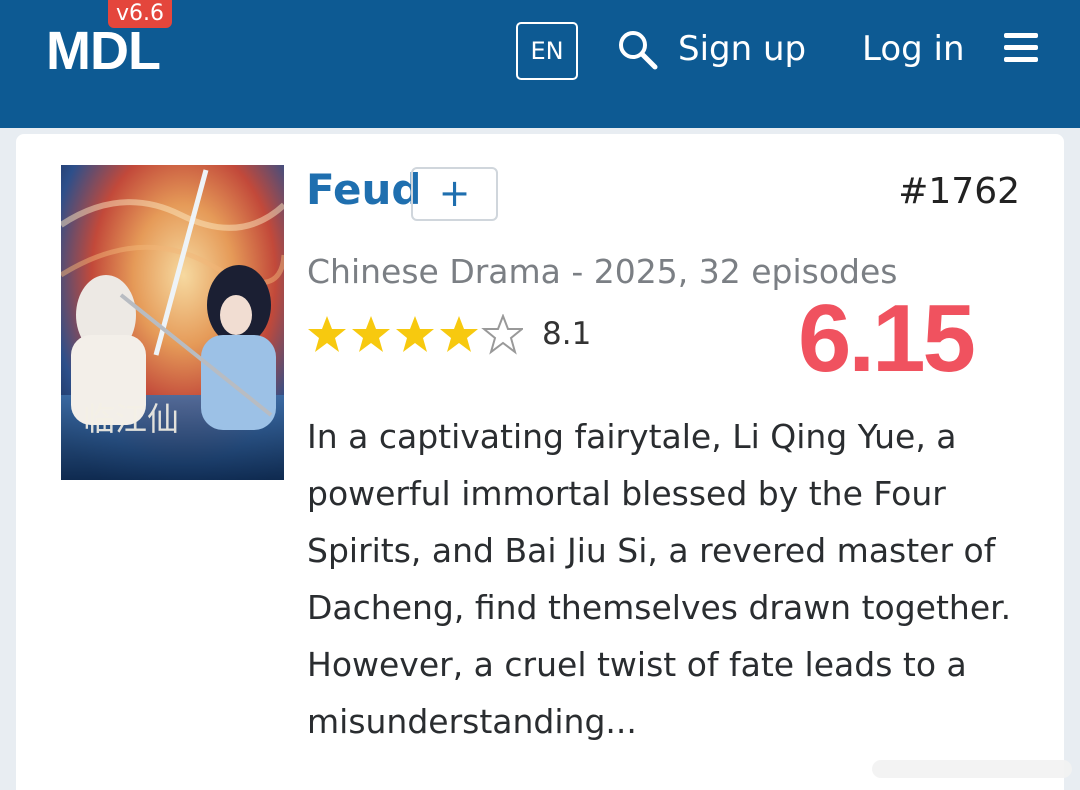  I want to click on version-badge: v6.6, so click(140, 14).